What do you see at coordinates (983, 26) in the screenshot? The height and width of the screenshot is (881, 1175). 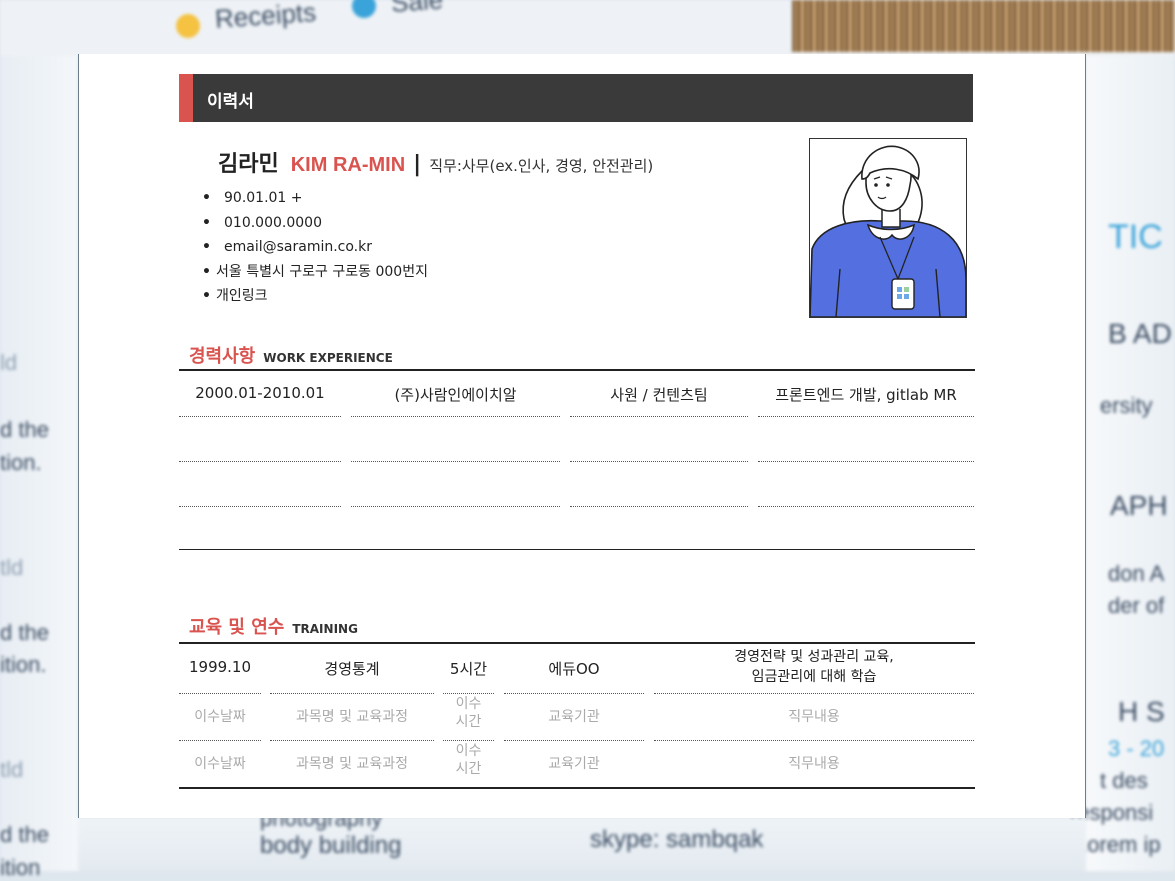 I see `background-wood-texture` at bounding box center [983, 26].